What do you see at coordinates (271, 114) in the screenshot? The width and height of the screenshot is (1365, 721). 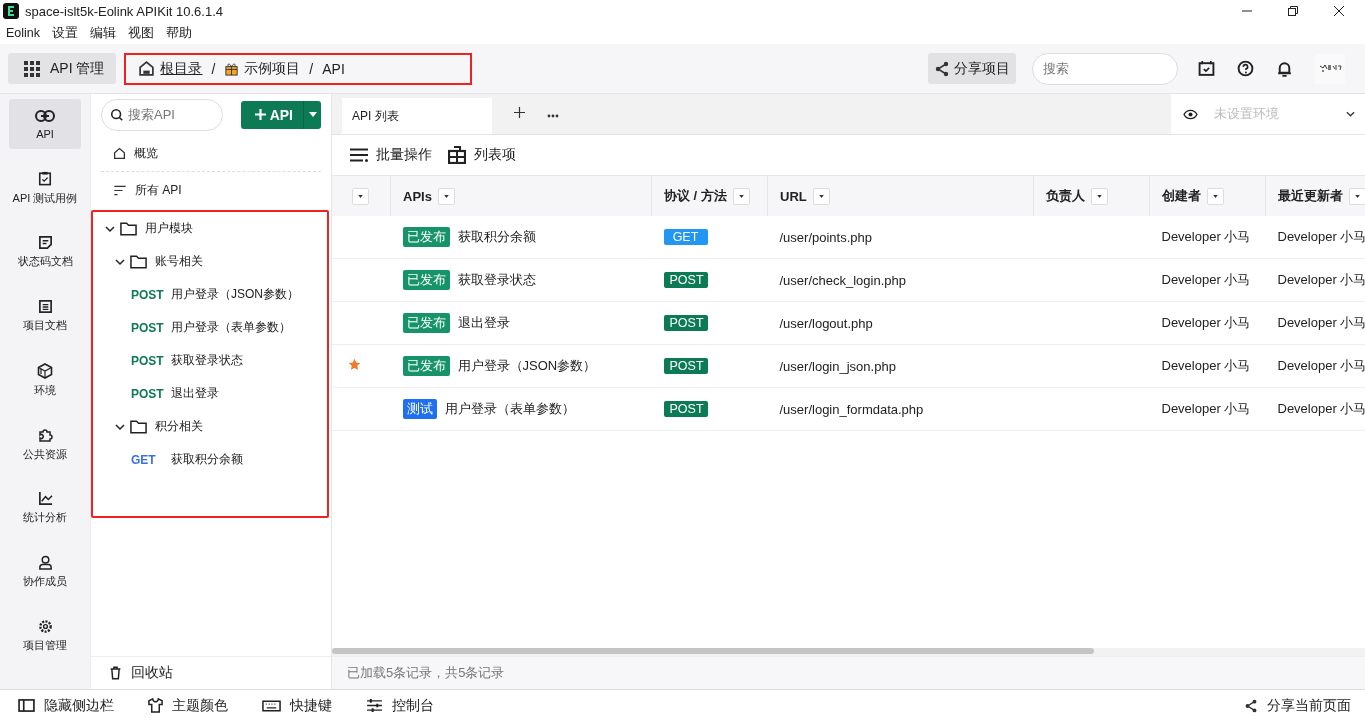 I see `add-api-button: API` at bounding box center [271, 114].